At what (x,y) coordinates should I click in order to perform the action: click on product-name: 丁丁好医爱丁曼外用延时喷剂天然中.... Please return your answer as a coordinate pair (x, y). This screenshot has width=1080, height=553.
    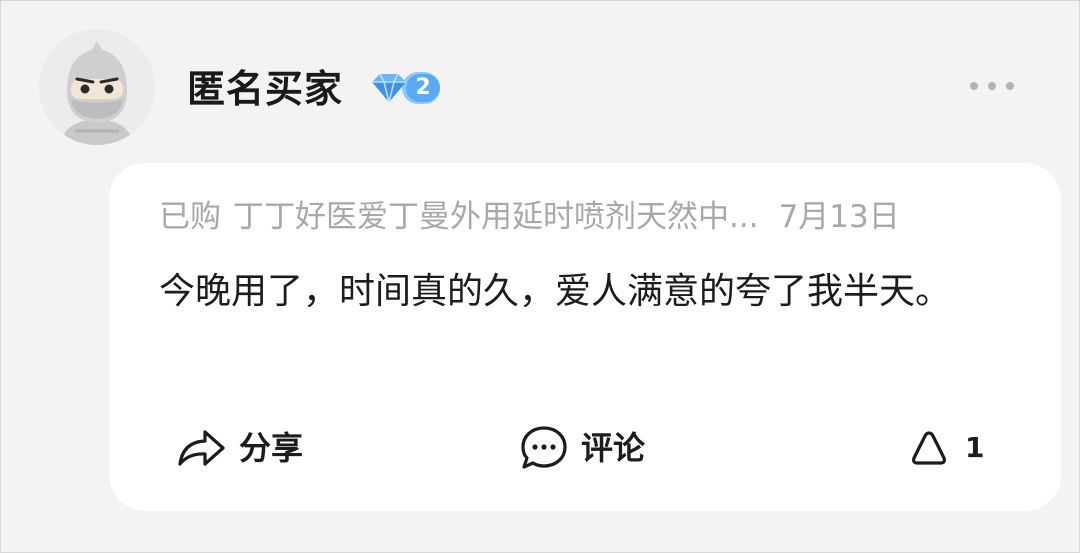
    Looking at the image, I should click on (496, 217).